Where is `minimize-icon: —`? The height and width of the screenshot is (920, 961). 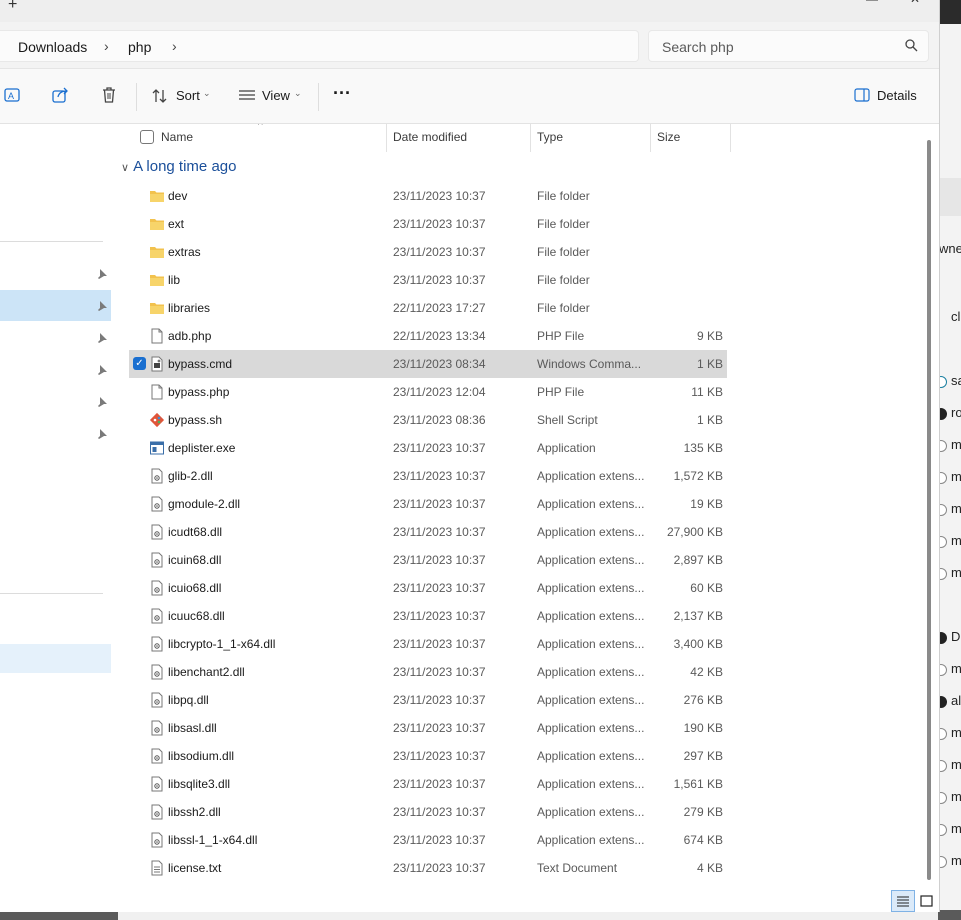
minimize-icon: — is located at coordinates (872, 3).